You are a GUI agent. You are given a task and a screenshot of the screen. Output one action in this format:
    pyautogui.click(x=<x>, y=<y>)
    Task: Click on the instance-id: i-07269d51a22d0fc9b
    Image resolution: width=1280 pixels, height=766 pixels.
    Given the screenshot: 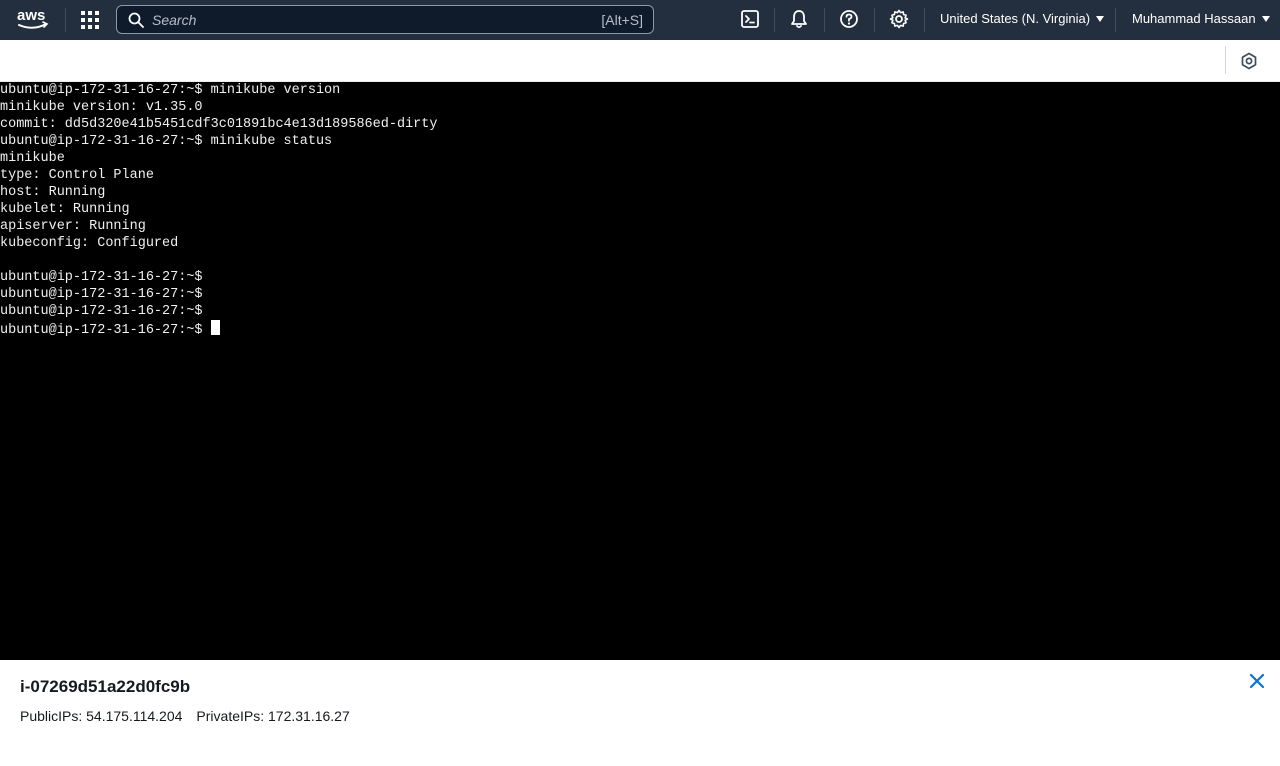 What is the action you would take?
    pyautogui.click(x=105, y=686)
    